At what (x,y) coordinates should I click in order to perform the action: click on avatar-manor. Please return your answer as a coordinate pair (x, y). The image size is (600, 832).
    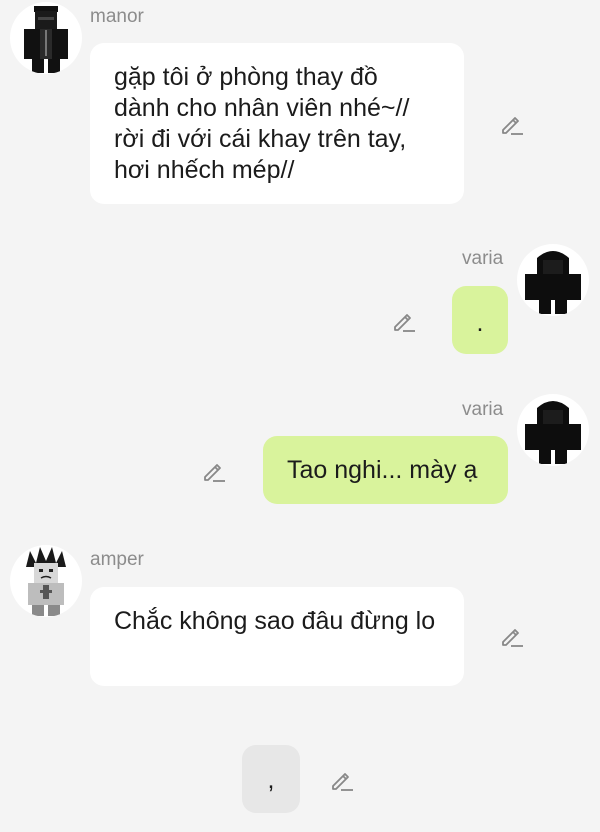
    Looking at the image, I should click on (46, 38).